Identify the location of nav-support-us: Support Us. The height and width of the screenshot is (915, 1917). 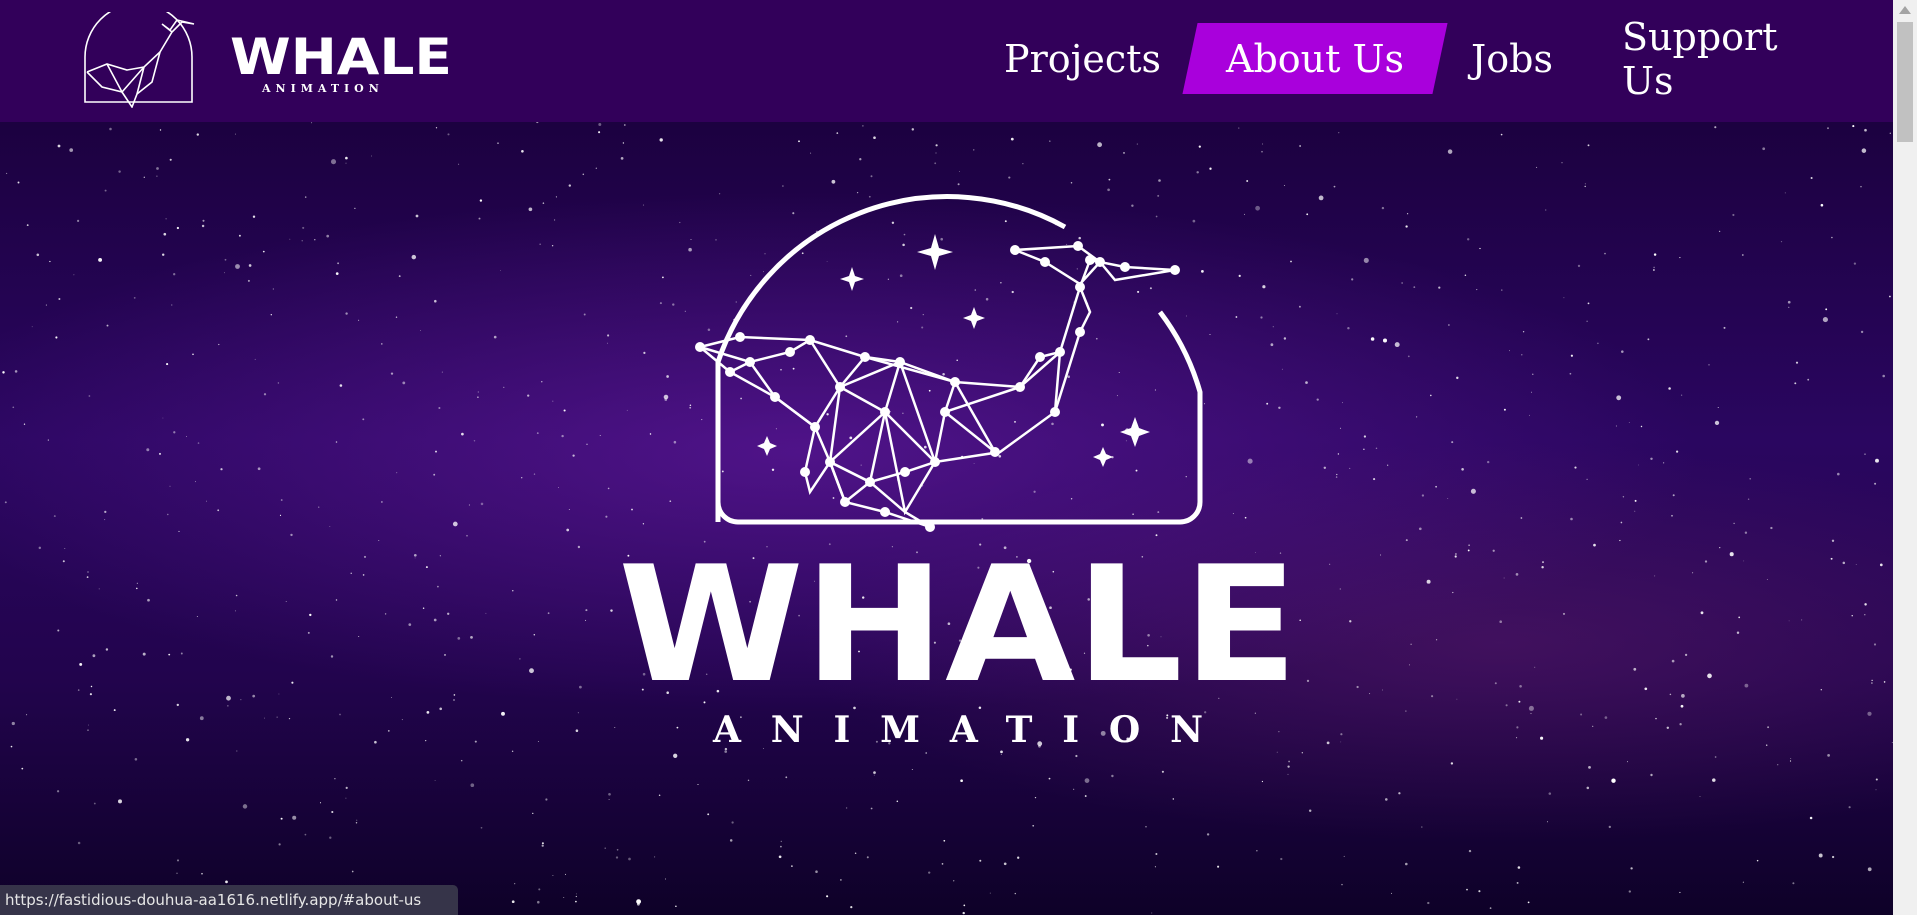
(1728, 59).